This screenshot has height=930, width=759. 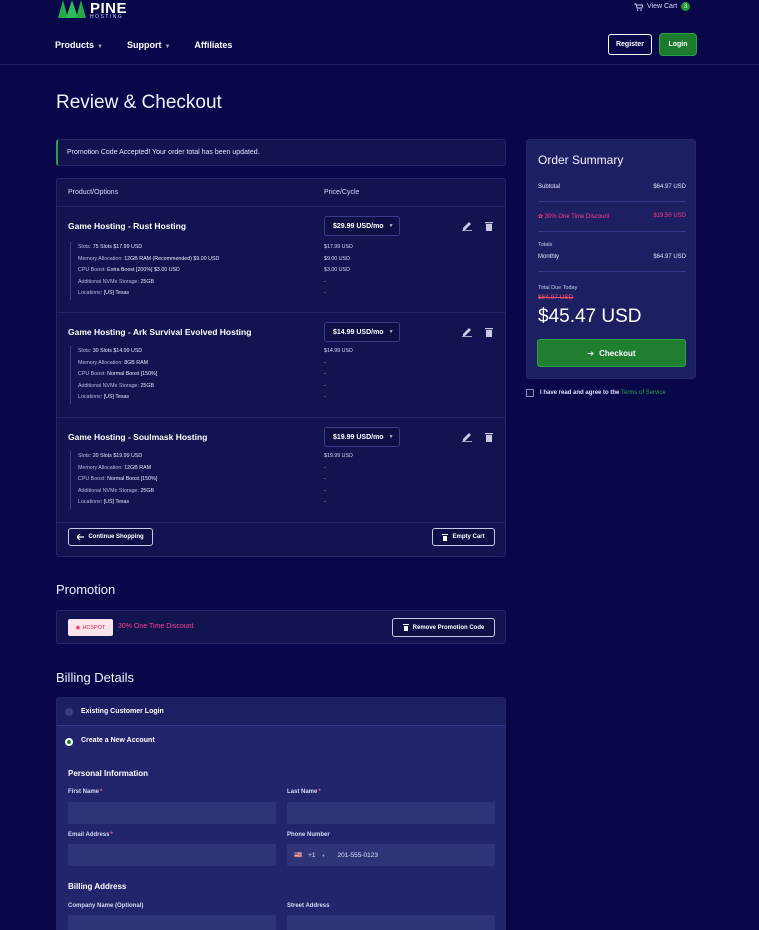 I want to click on company-label: Company Name (Optional), so click(x=106, y=906).